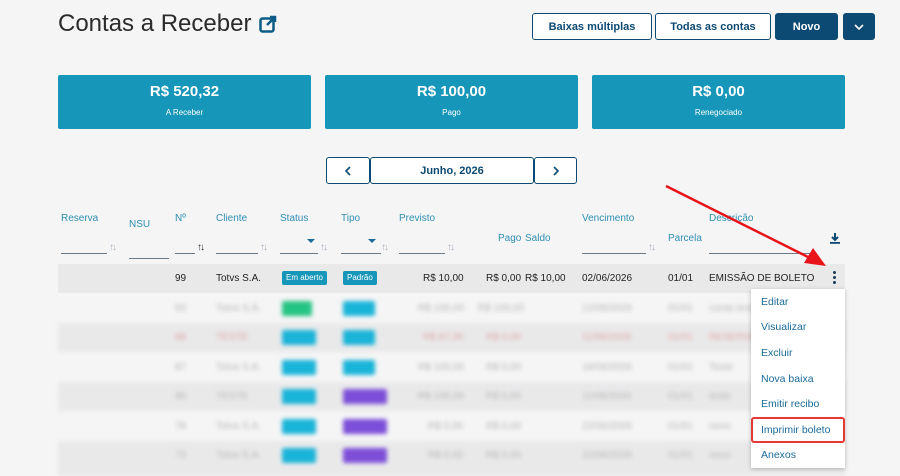  I want to click on summary-card-renegociado: R$ 0,00 Renegociado, so click(718, 102).